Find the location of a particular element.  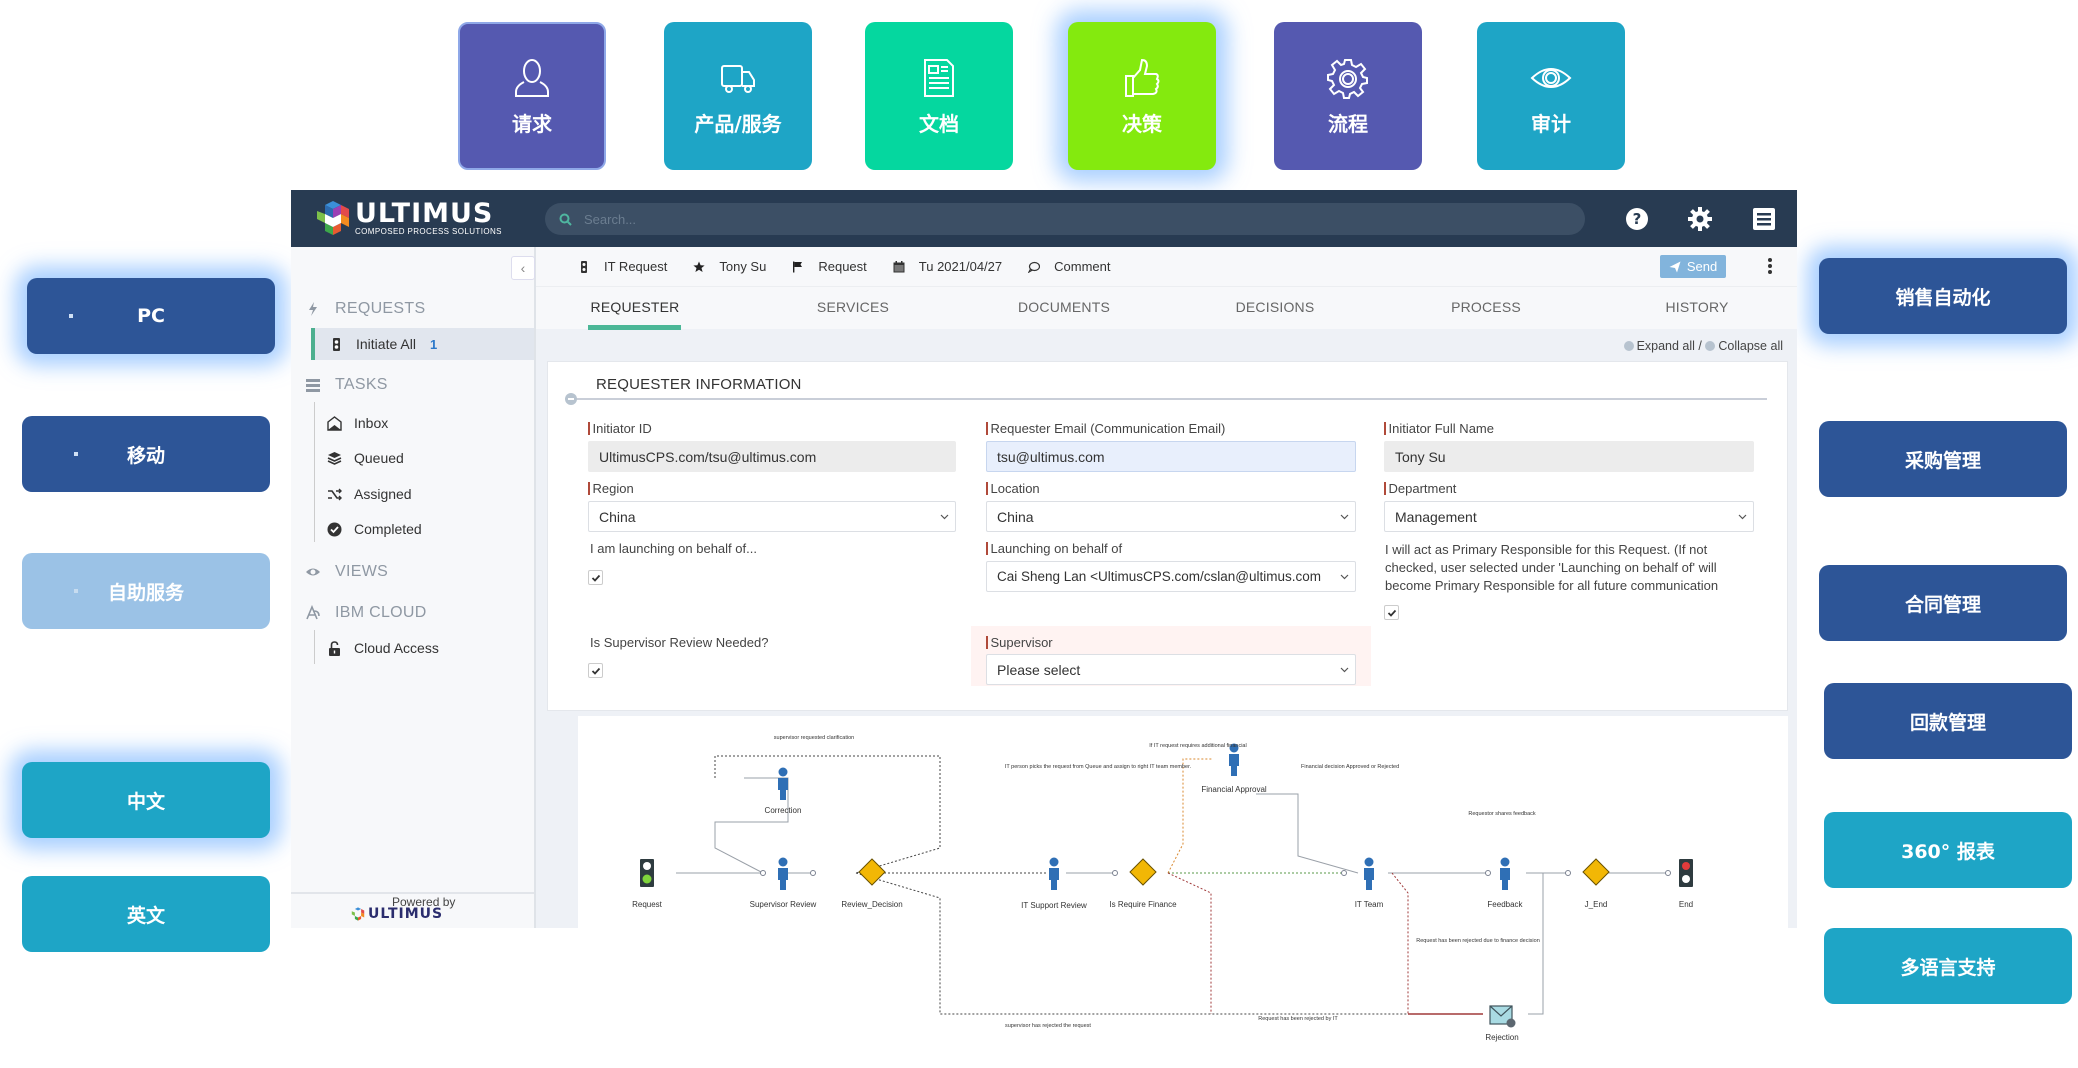

sidebar-section-requests: REQUESTS is located at coordinates (365, 309).